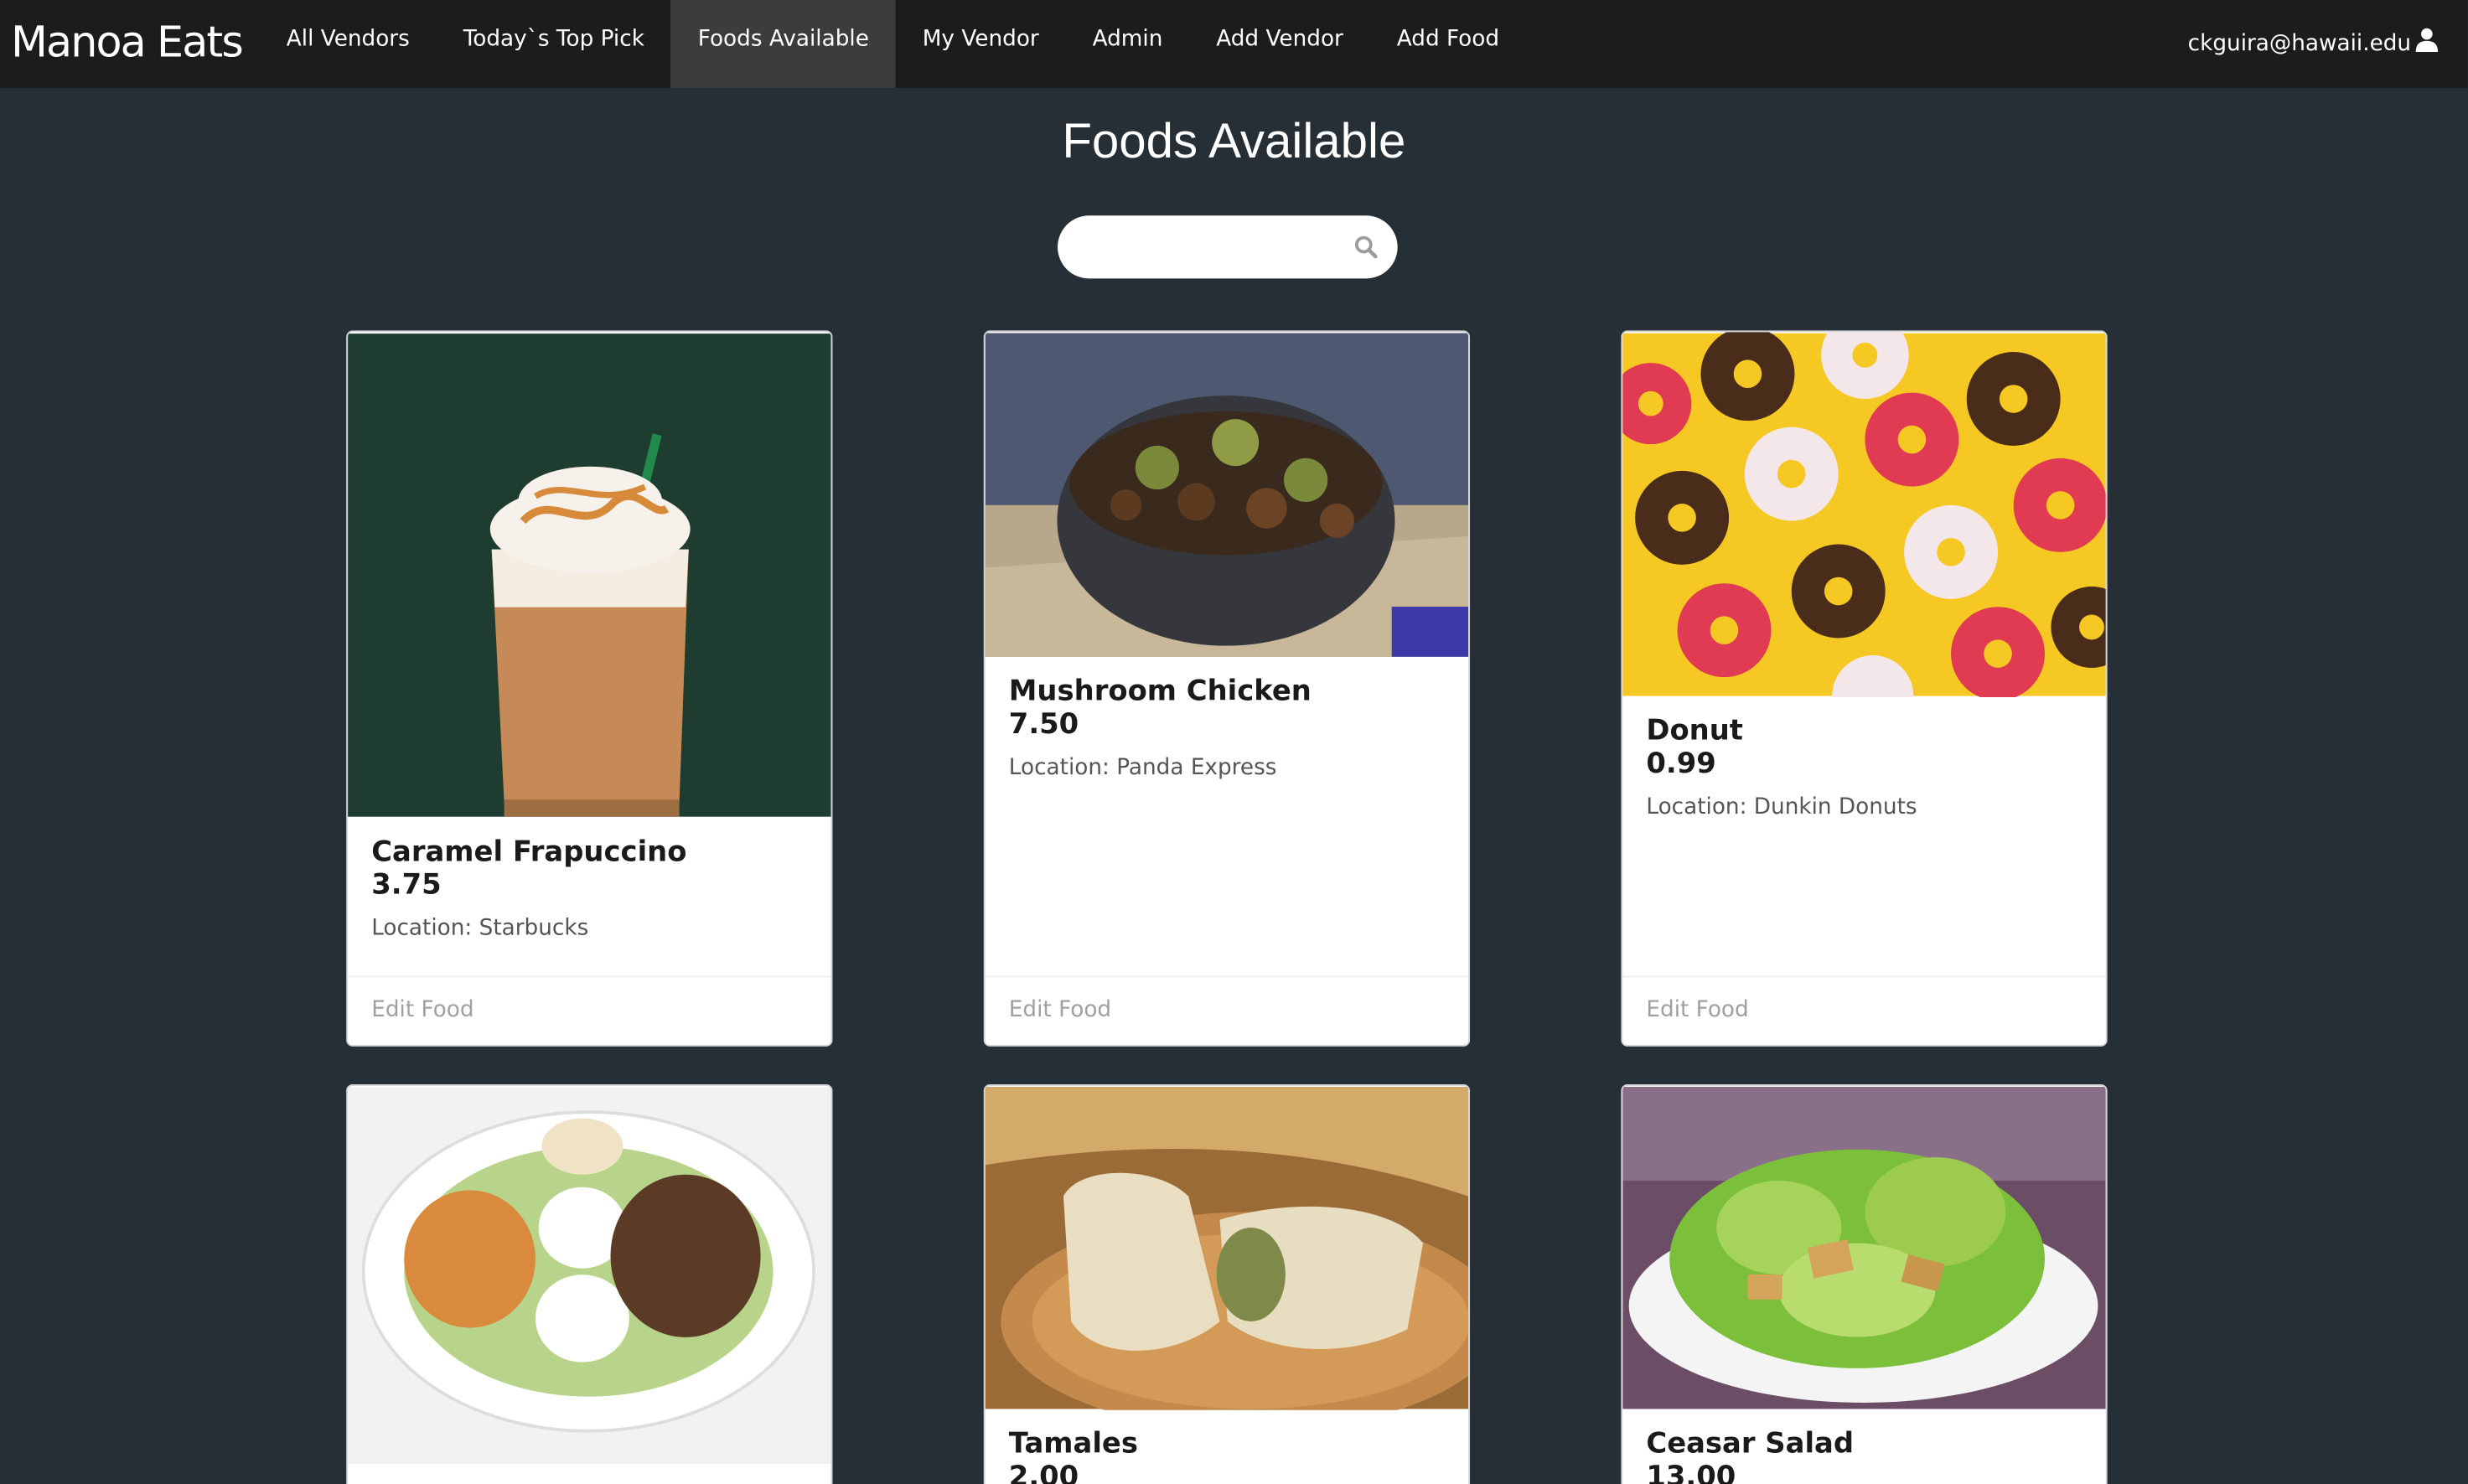  I want to click on food-card: Ceasar Salad 13.00, so click(1864, 1283).